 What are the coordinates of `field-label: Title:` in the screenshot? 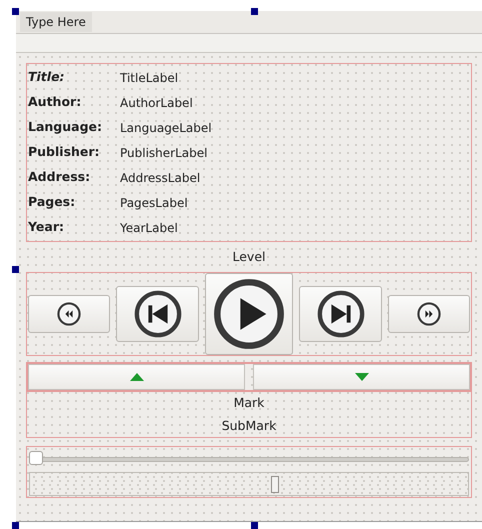 It's located at (47, 77).